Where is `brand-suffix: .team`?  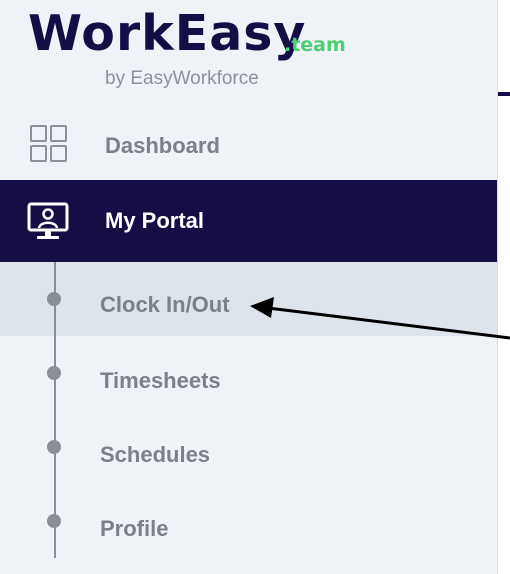
brand-suffix: .team is located at coordinates (315, 45).